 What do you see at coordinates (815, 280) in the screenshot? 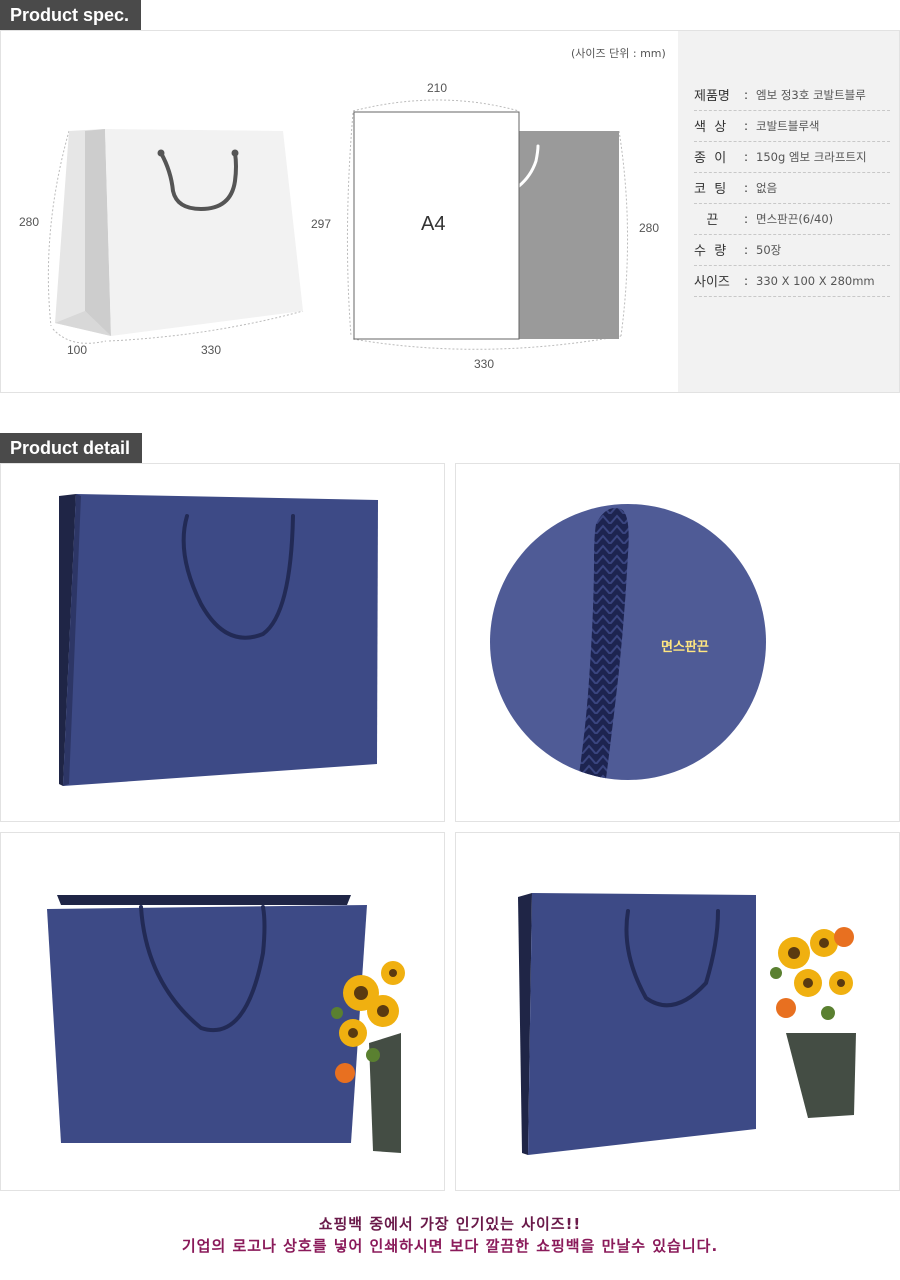
I see `spec-value: 330 X 100 X 280mm` at bounding box center [815, 280].